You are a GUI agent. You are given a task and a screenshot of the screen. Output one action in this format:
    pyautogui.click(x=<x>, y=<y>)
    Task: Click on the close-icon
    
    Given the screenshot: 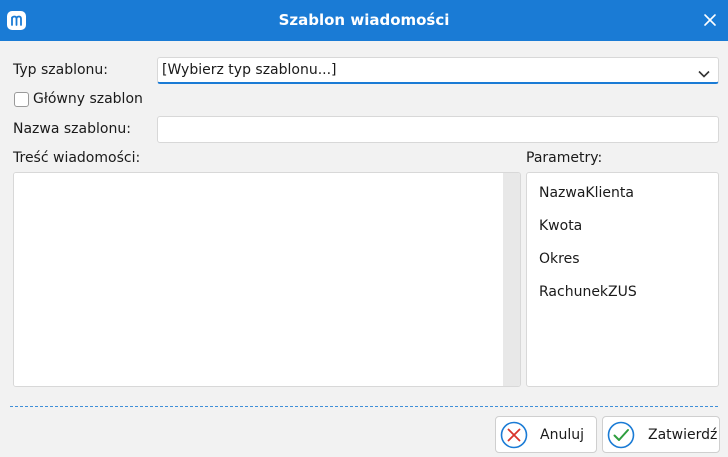 What is the action you would take?
    pyautogui.click(x=710, y=20)
    